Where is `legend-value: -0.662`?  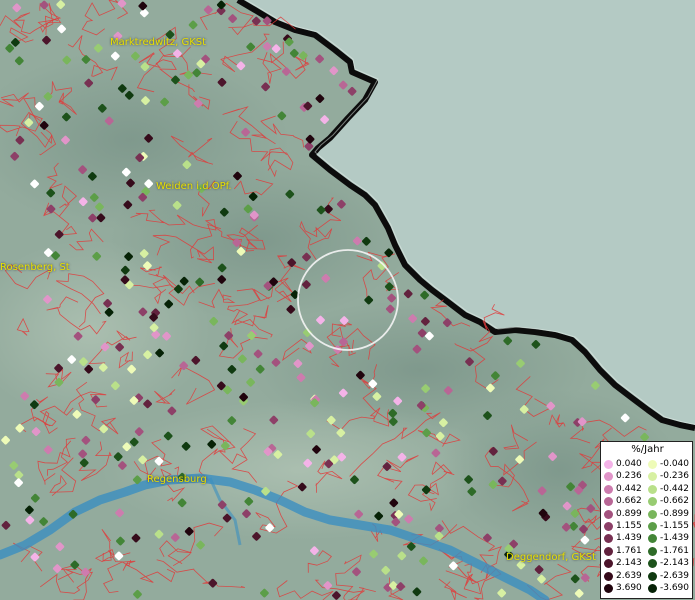
legend-value: -0.662 is located at coordinates (675, 501).